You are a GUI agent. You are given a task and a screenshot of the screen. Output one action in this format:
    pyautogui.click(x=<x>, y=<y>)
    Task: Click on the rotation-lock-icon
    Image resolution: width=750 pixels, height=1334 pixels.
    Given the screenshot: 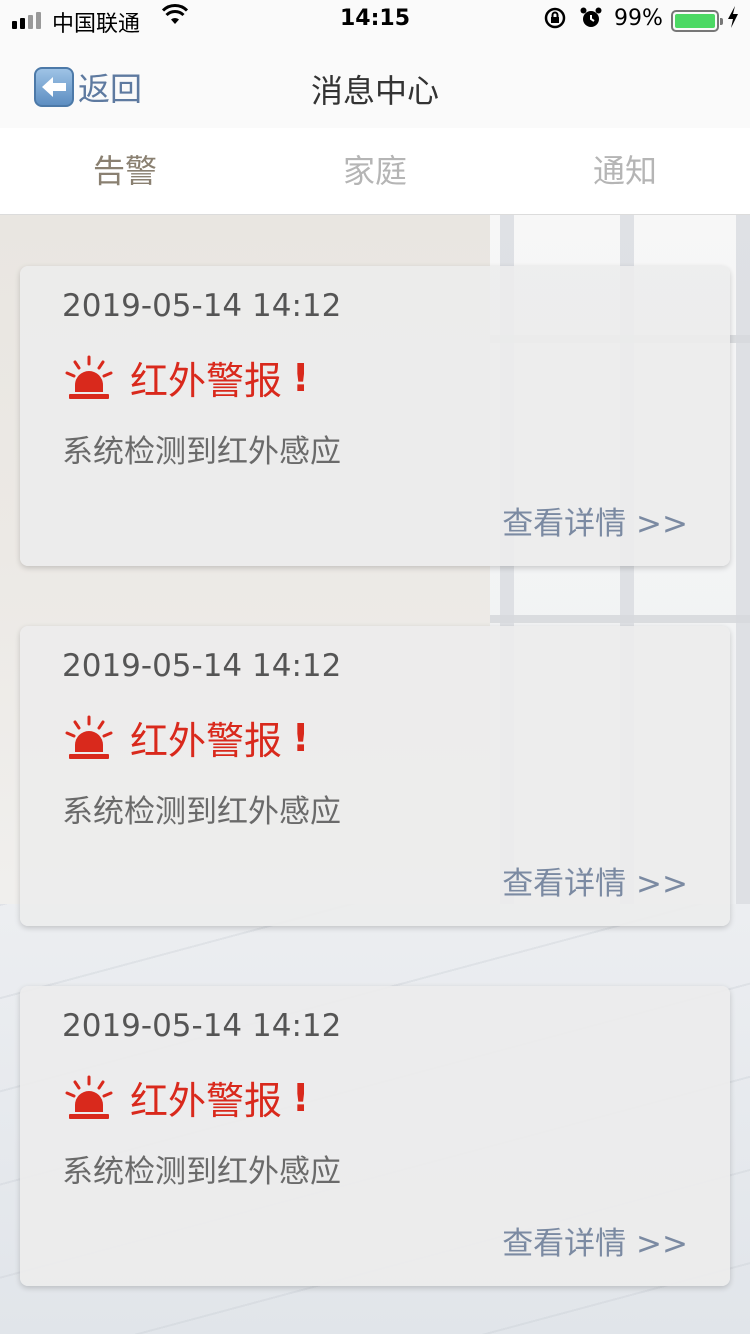 What is the action you would take?
    pyautogui.click(x=555, y=20)
    